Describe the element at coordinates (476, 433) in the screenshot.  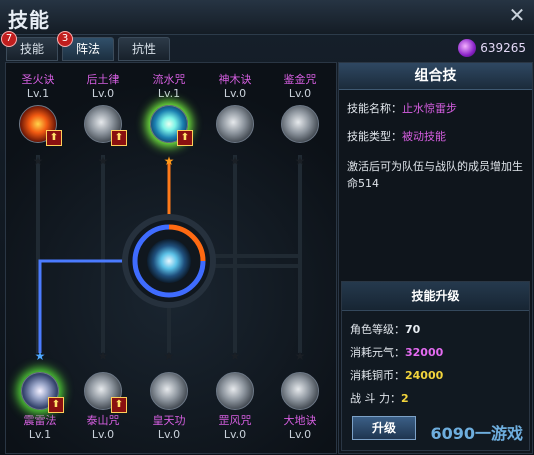
I see `site-watermark: 6090一游戏` at that location.